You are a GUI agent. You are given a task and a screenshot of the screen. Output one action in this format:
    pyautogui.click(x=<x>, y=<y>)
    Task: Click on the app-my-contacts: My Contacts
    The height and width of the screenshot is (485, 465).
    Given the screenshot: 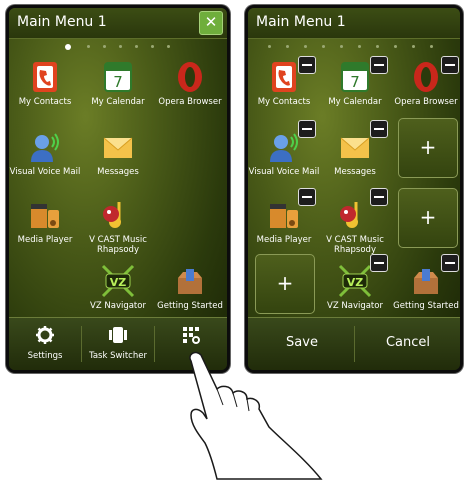 What is the action you would take?
    pyautogui.click(x=45, y=83)
    